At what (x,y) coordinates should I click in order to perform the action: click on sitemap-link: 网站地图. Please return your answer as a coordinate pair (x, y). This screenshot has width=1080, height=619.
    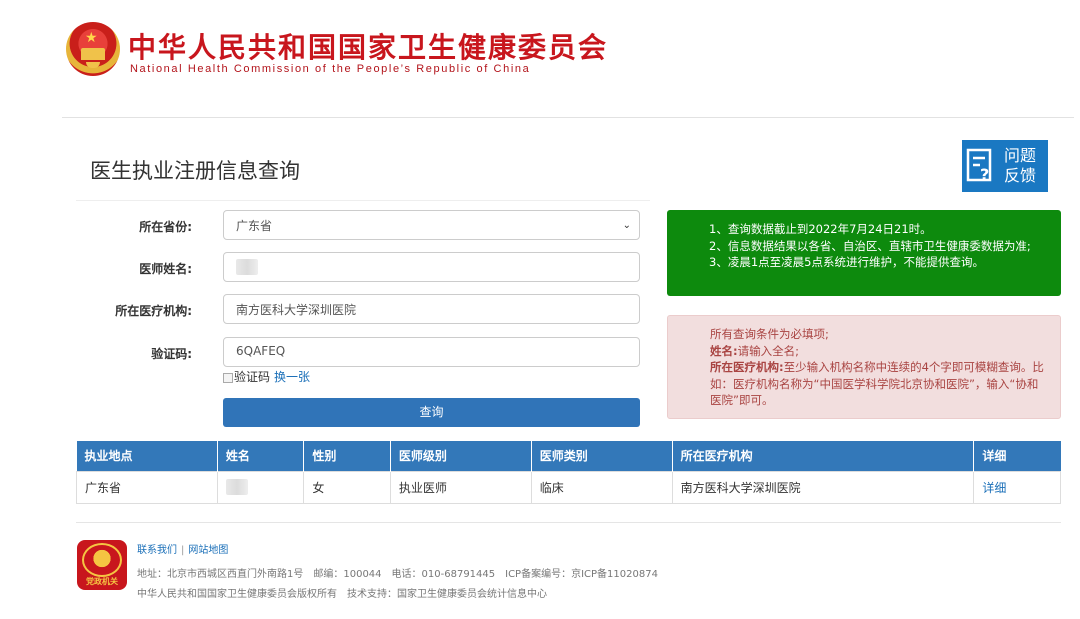
    Looking at the image, I should click on (208, 550).